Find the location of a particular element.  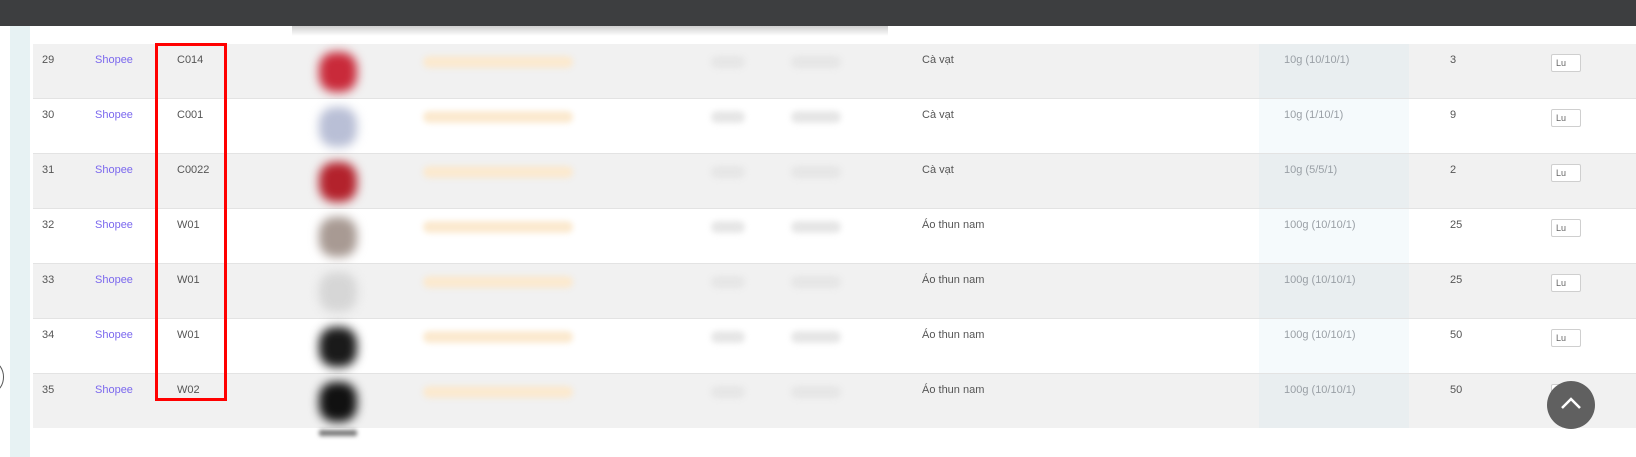

table-row: 29 Shopee C014 Cà vạt 10g (10/10/1) 3 Lu is located at coordinates (834, 71).